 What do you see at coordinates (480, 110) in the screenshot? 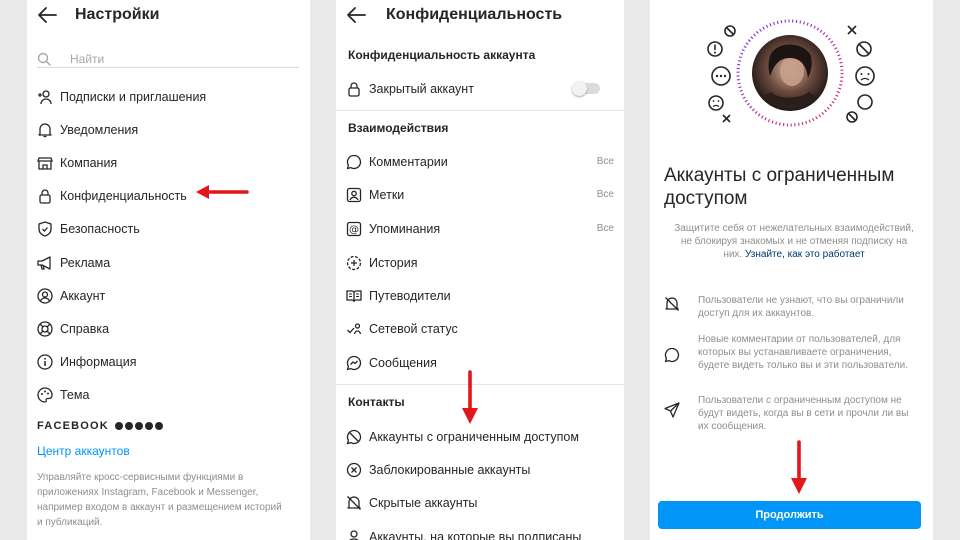
I see `divider` at bounding box center [480, 110].